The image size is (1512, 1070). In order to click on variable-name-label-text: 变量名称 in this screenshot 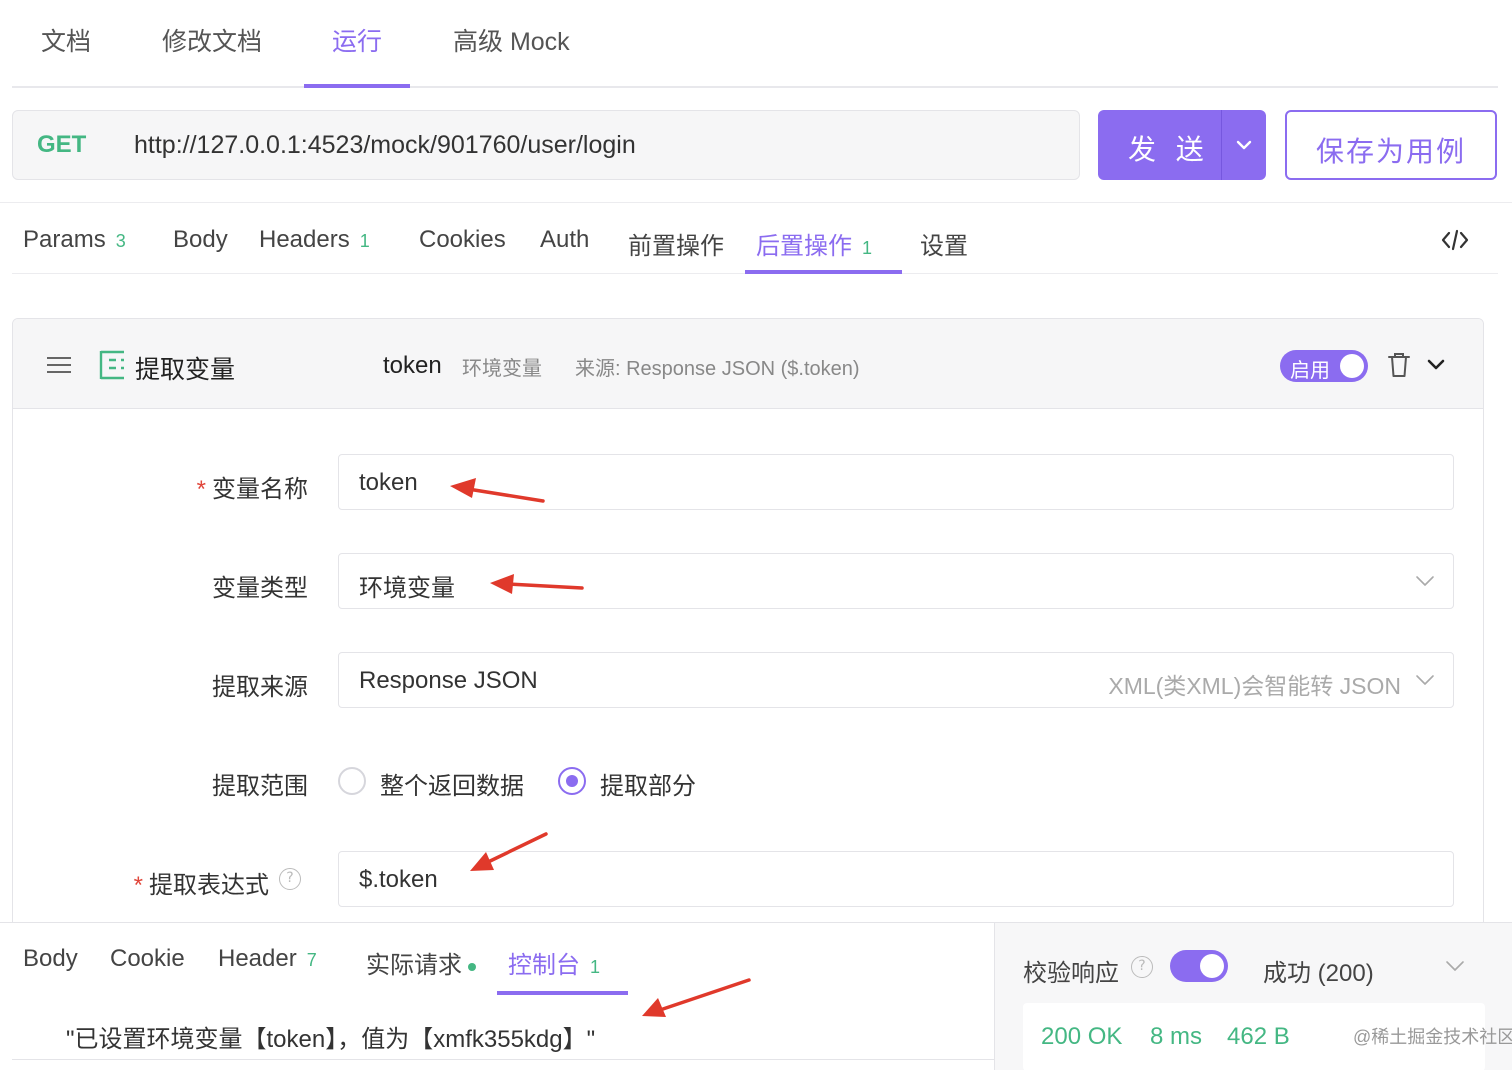, I will do `click(260, 489)`.